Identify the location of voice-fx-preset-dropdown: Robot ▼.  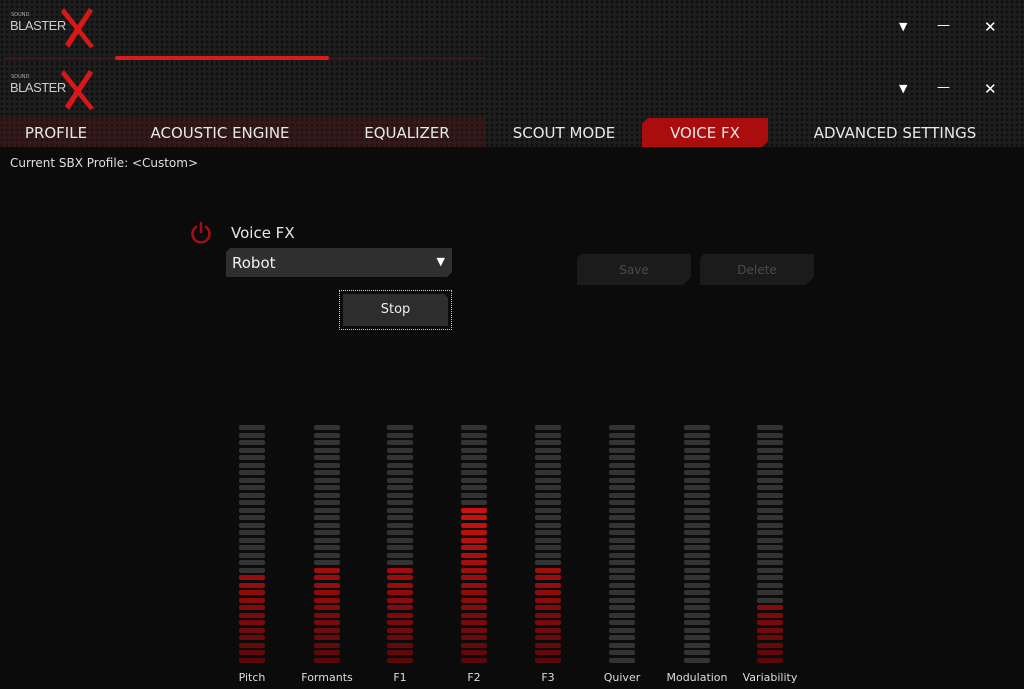
(339, 262).